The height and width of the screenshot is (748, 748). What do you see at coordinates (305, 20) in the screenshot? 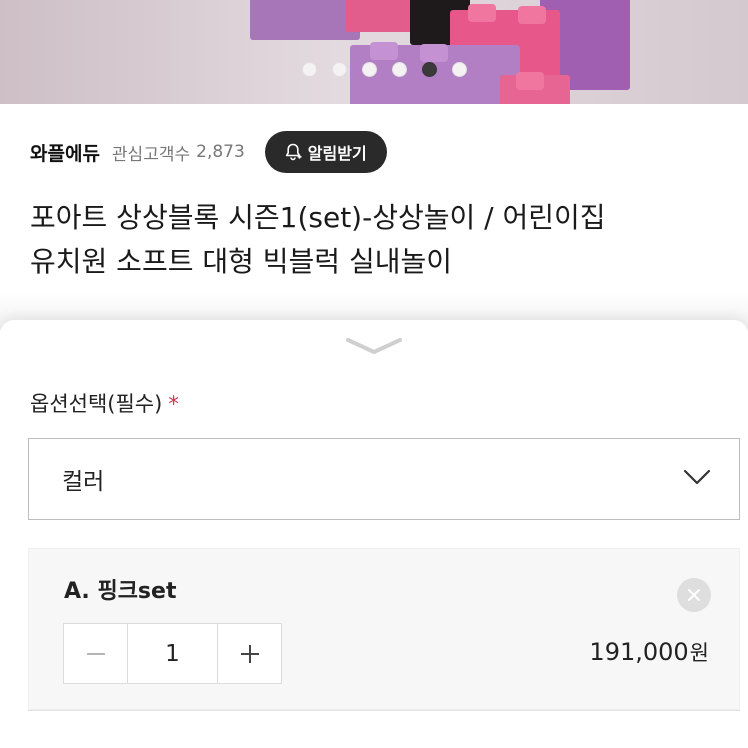
I see `product-photo-block` at bounding box center [305, 20].